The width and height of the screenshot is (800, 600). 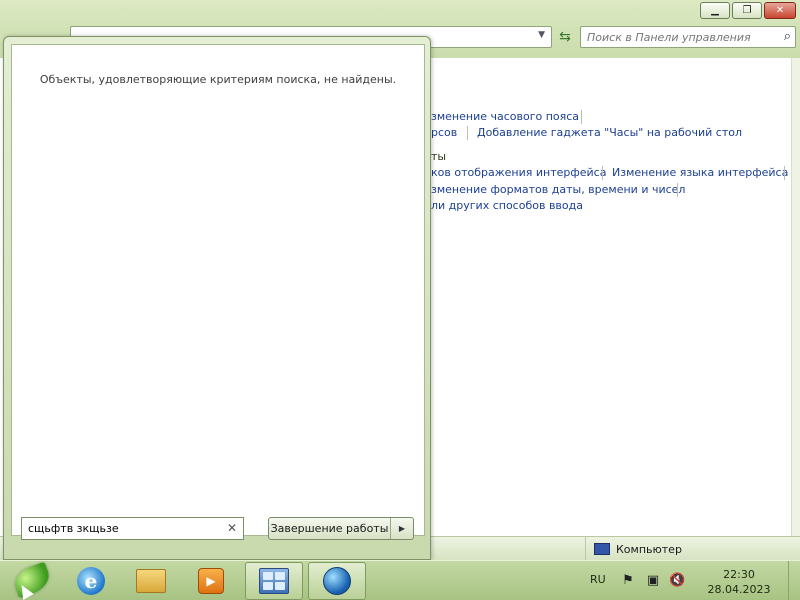 What do you see at coordinates (602, 549) in the screenshot?
I see `computer-icon` at bounding box center [602, 549].